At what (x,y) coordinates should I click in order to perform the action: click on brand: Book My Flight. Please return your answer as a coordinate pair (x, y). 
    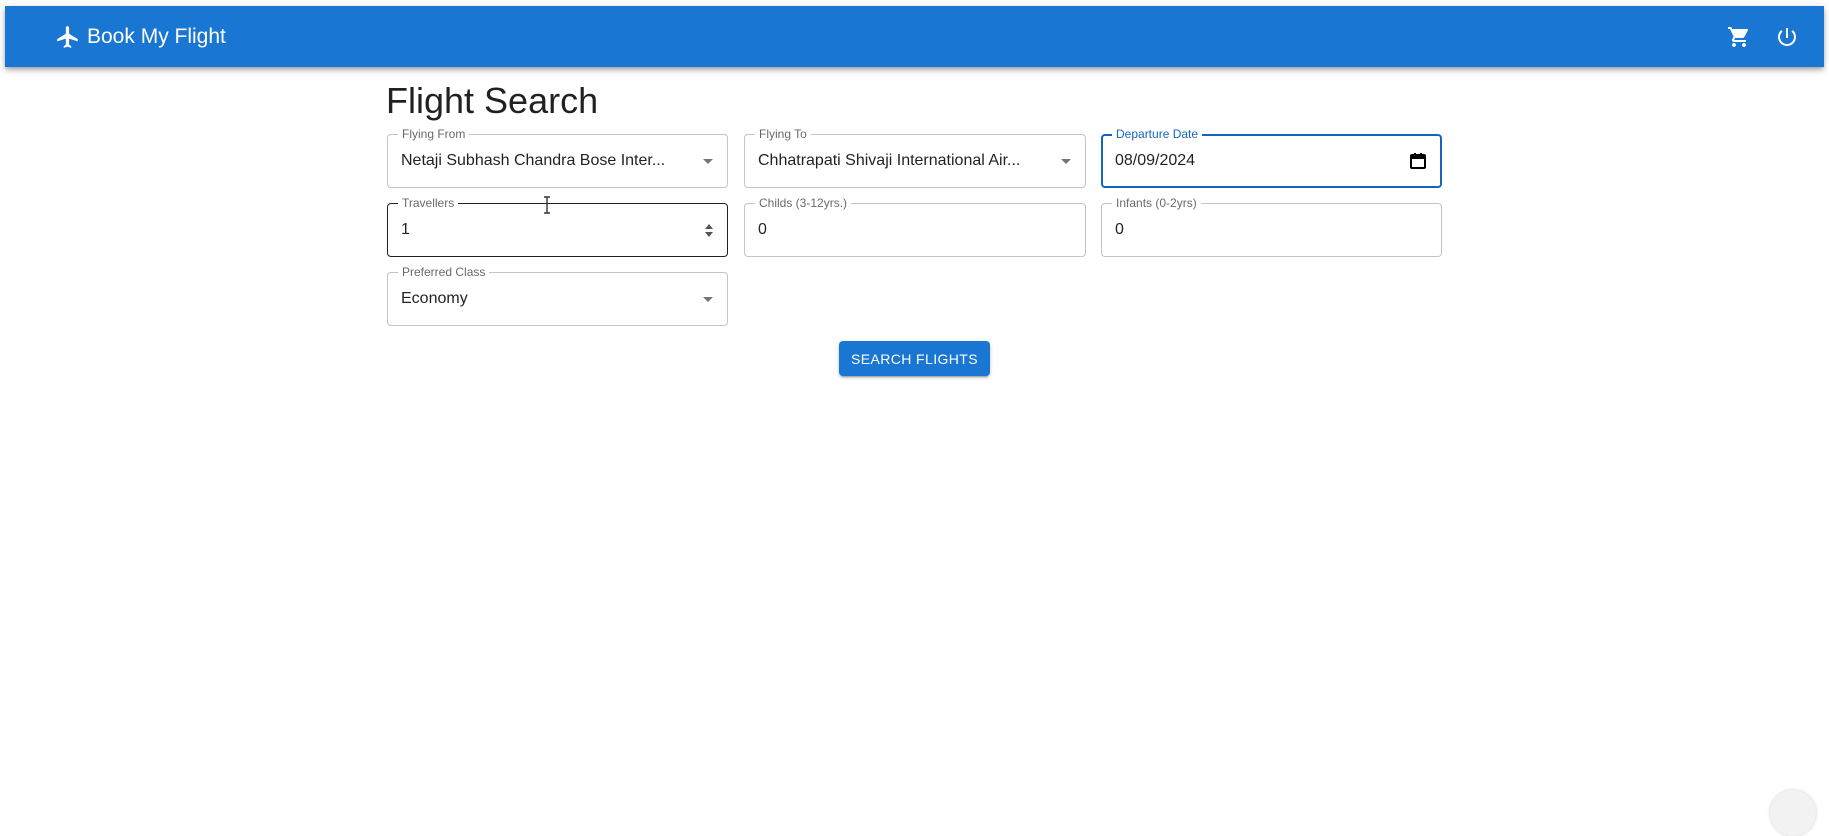
    Looking at the image, I should click on (140, 36).